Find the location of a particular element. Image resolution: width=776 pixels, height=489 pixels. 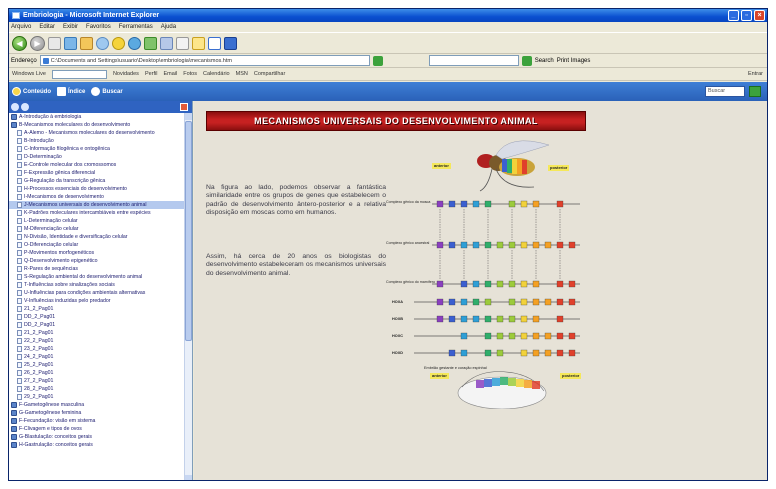

toc-item: F-Gametogênese masculina is located at coordinates (97, 405).